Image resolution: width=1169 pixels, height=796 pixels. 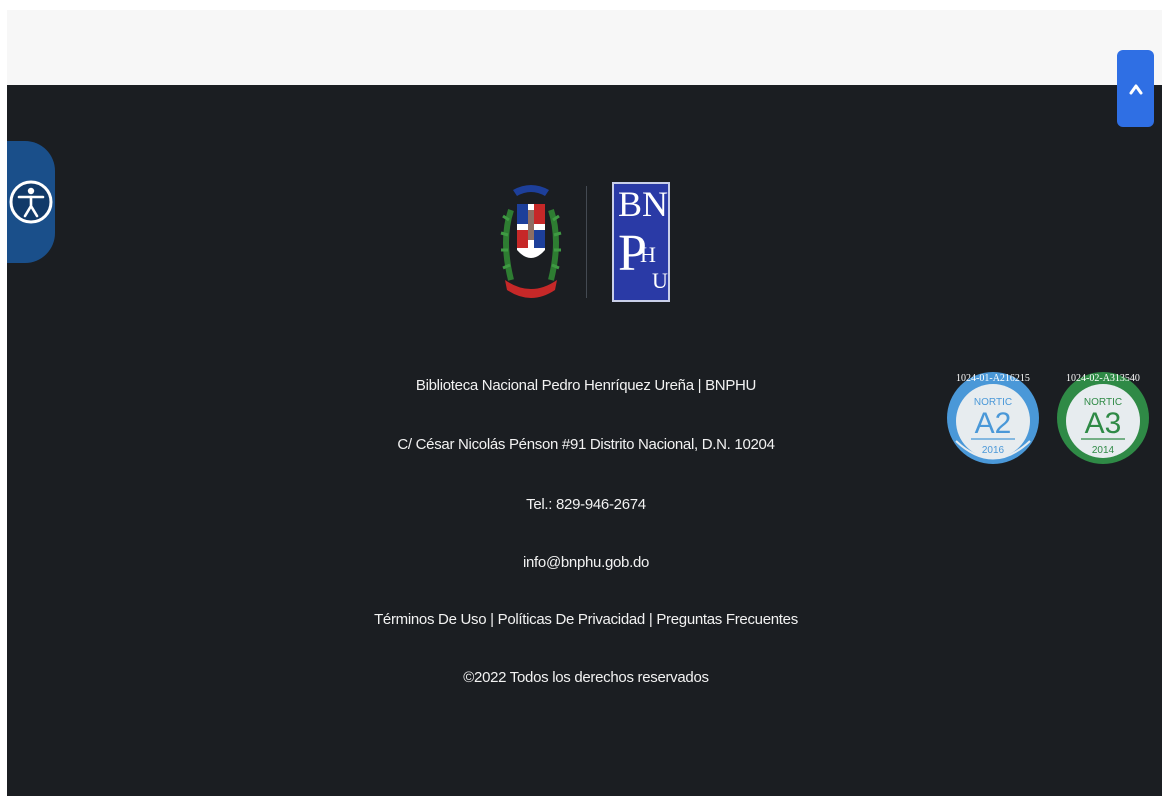 I want to click on logo-divider, so click(x=586, y=242).